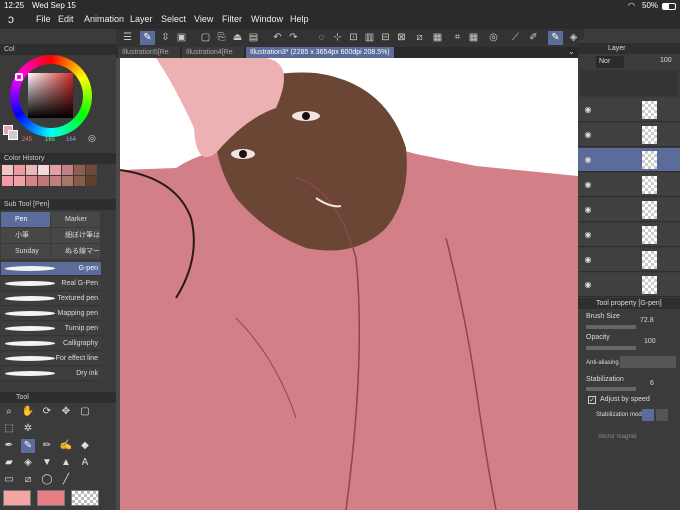 The width and height of the screenshot is (680, 510). I want to click on export-icon: ▤, so click(253, 38).